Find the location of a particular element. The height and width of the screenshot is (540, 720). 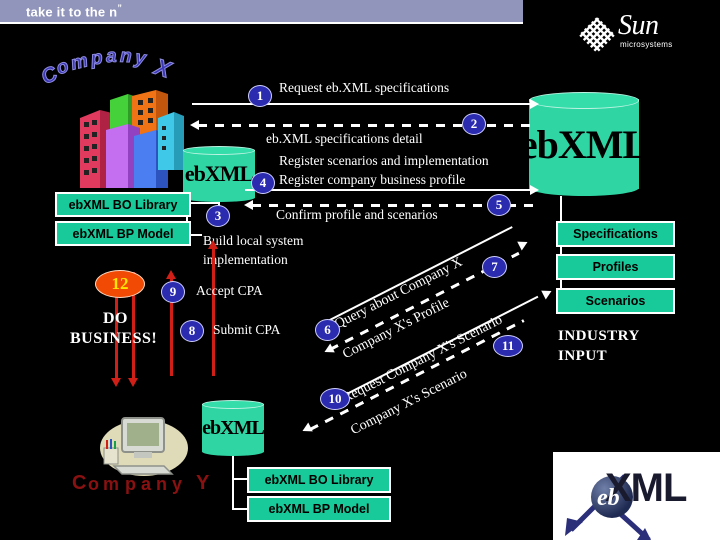

badge-11: 11 is located at coordinates (508, 346).